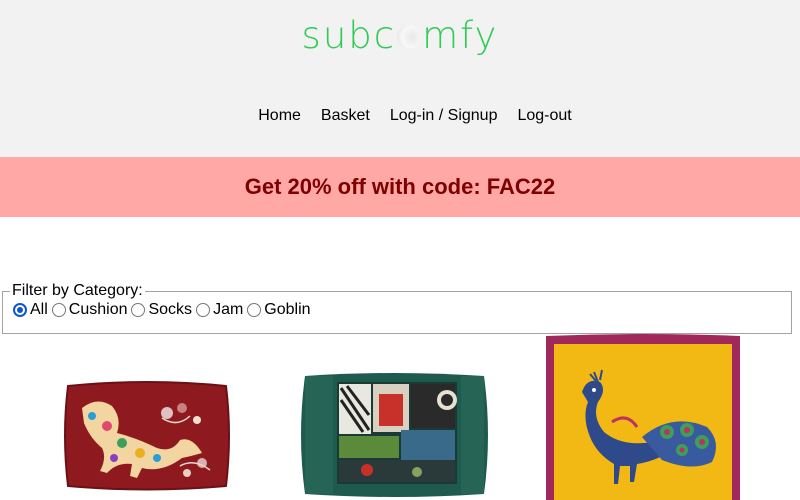 Image resolution: width=800 pixels, height=500 pixels. Describe the element at coordinates (170, 309) in the screenshot. I see `filter-label-socks: Socks` at that location.